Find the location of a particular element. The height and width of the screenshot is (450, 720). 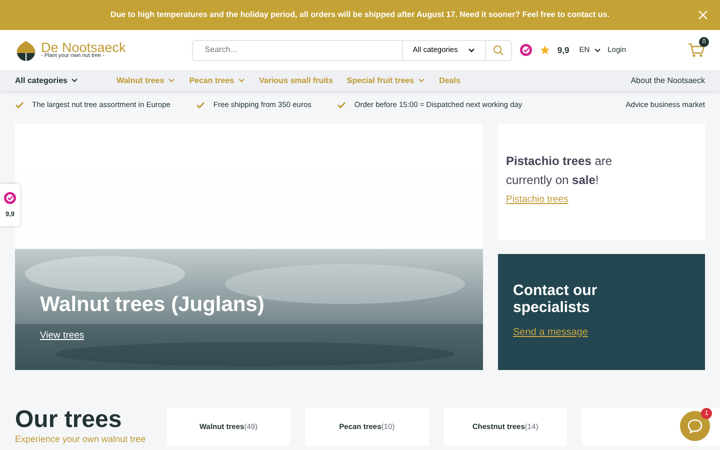

section-subtitle: Experience your own walnut tree is located at coordinates (81, 439).